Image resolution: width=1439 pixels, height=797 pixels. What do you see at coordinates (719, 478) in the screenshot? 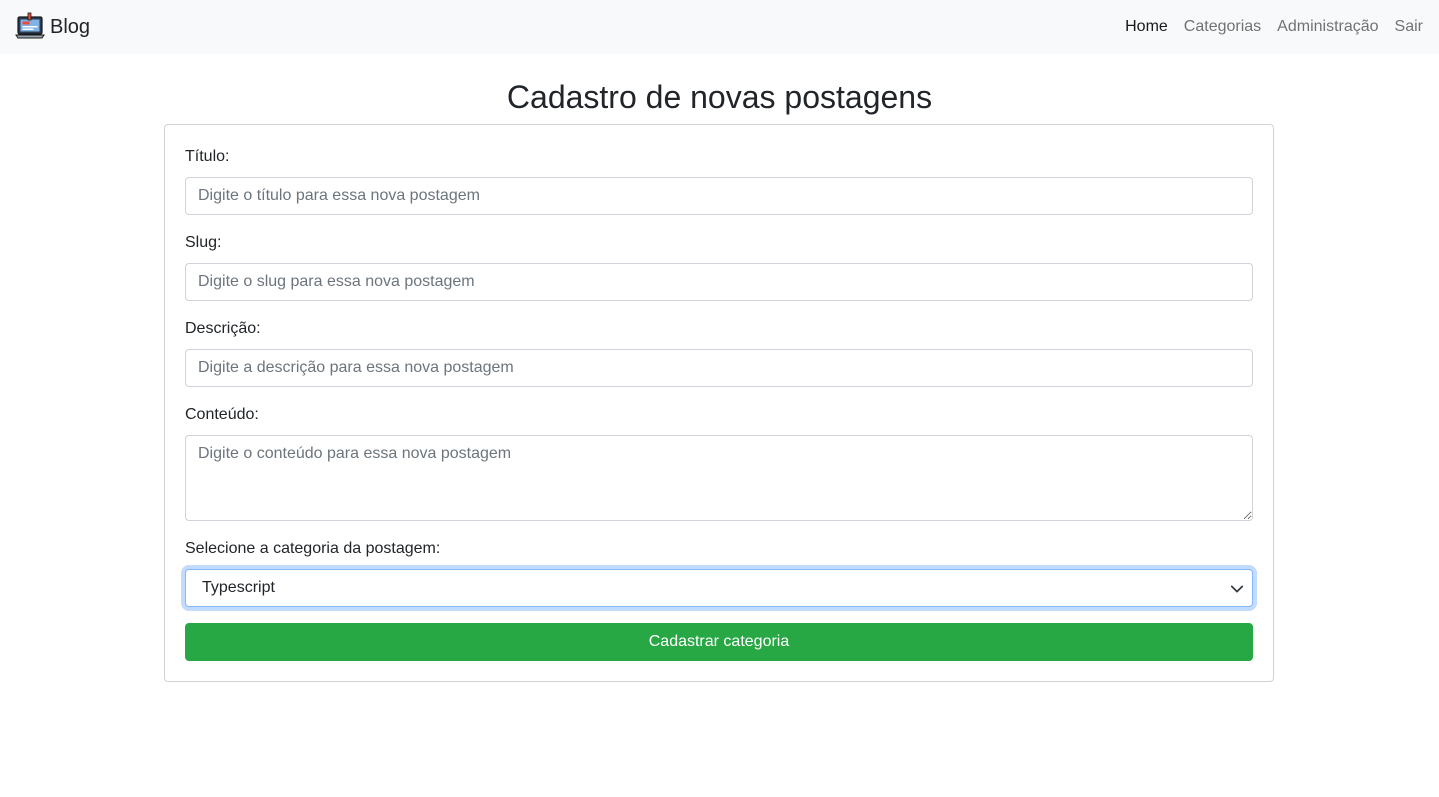
I see `conteudo-textarea` at bounding box center [719, 478].